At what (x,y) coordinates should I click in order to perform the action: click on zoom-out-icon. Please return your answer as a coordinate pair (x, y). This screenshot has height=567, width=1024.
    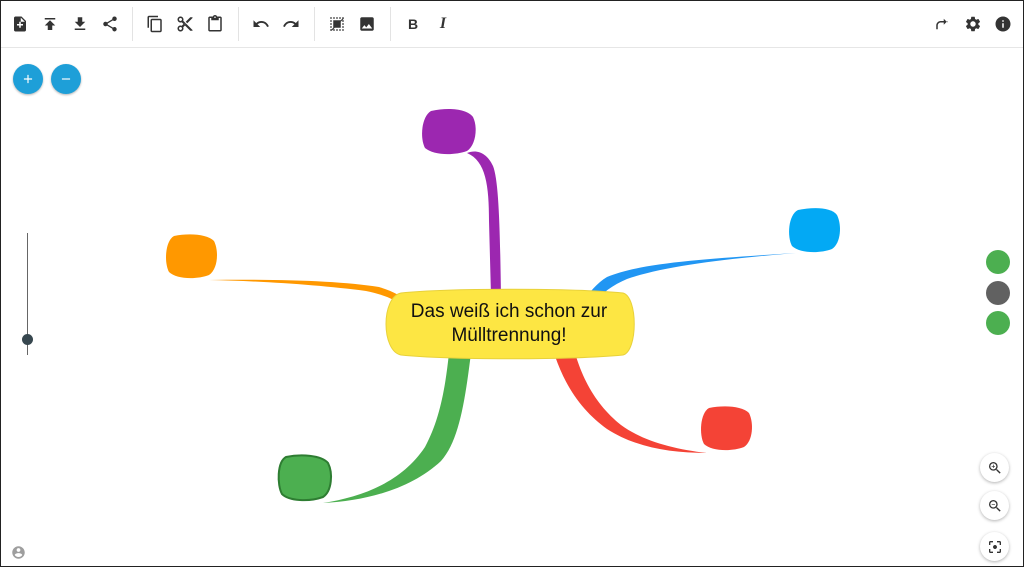
    Looking at the image, I should click on (994, 505).